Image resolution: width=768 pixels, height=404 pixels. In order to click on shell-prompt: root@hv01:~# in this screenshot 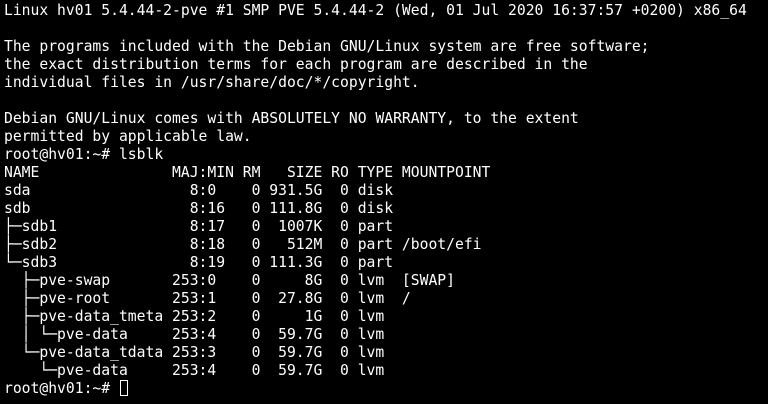, I will do `click(61, 388)`.